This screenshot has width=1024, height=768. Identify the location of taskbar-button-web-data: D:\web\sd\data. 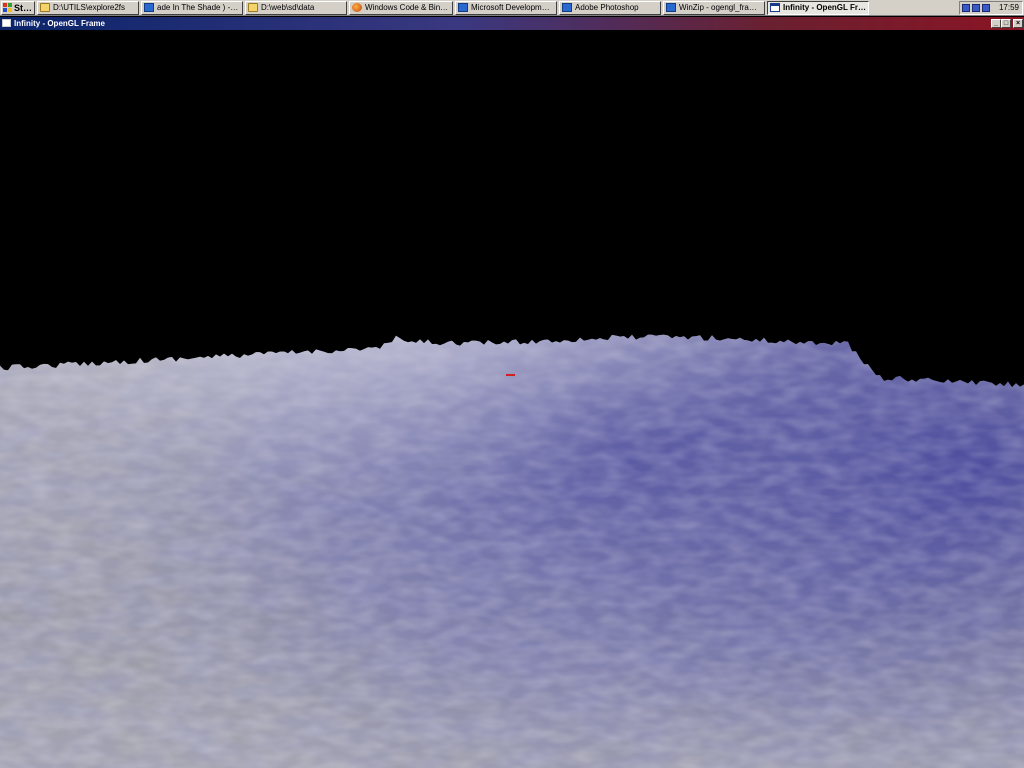
(296, 8).